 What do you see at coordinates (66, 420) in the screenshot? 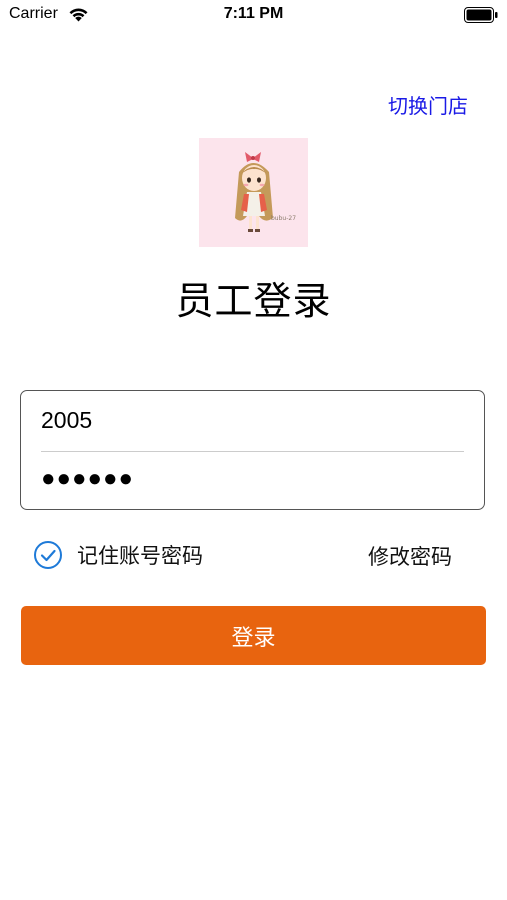
I see `account-field: 2005` at bounding box center [66, 420].